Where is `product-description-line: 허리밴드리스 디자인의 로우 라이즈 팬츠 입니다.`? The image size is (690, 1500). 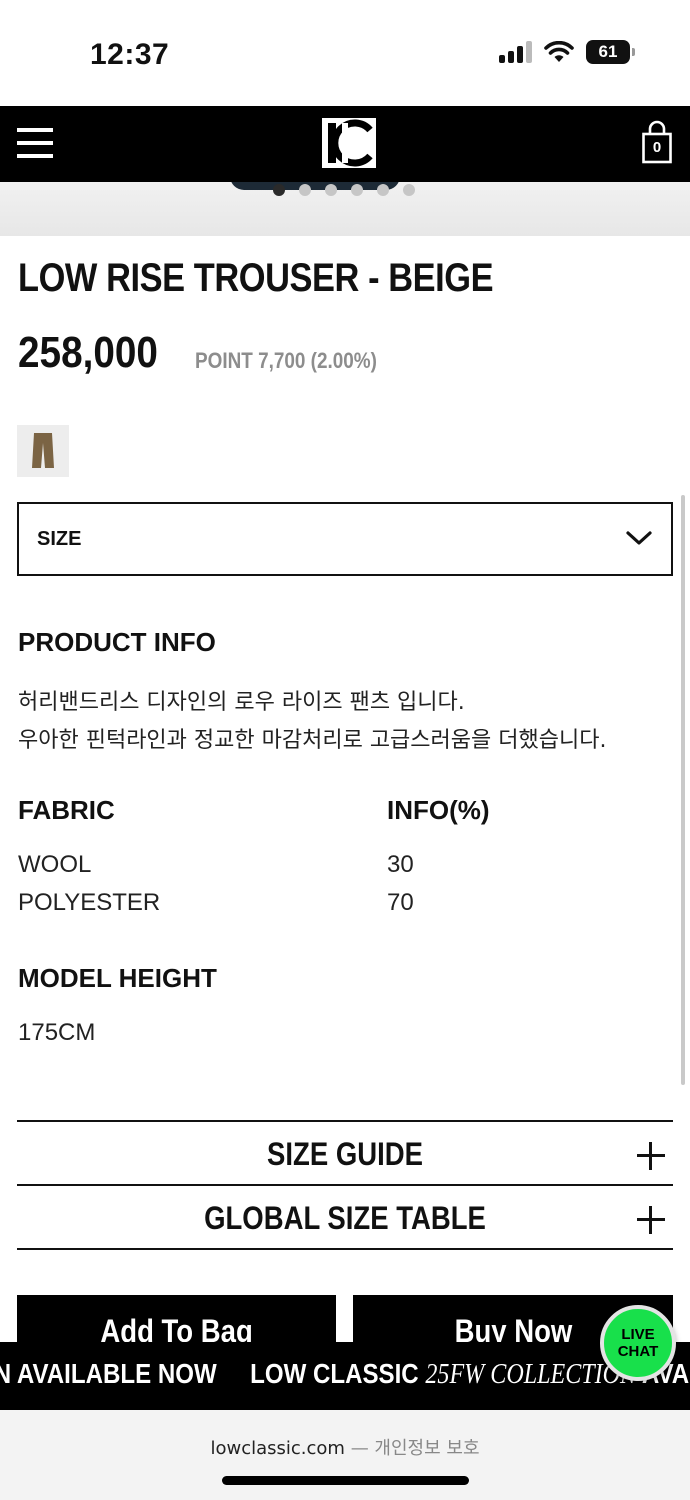
product-description-line: 허리밴드리스 디자인의 로우 라이즈 팬츠 입니다. is located at coordinates (241, 702).